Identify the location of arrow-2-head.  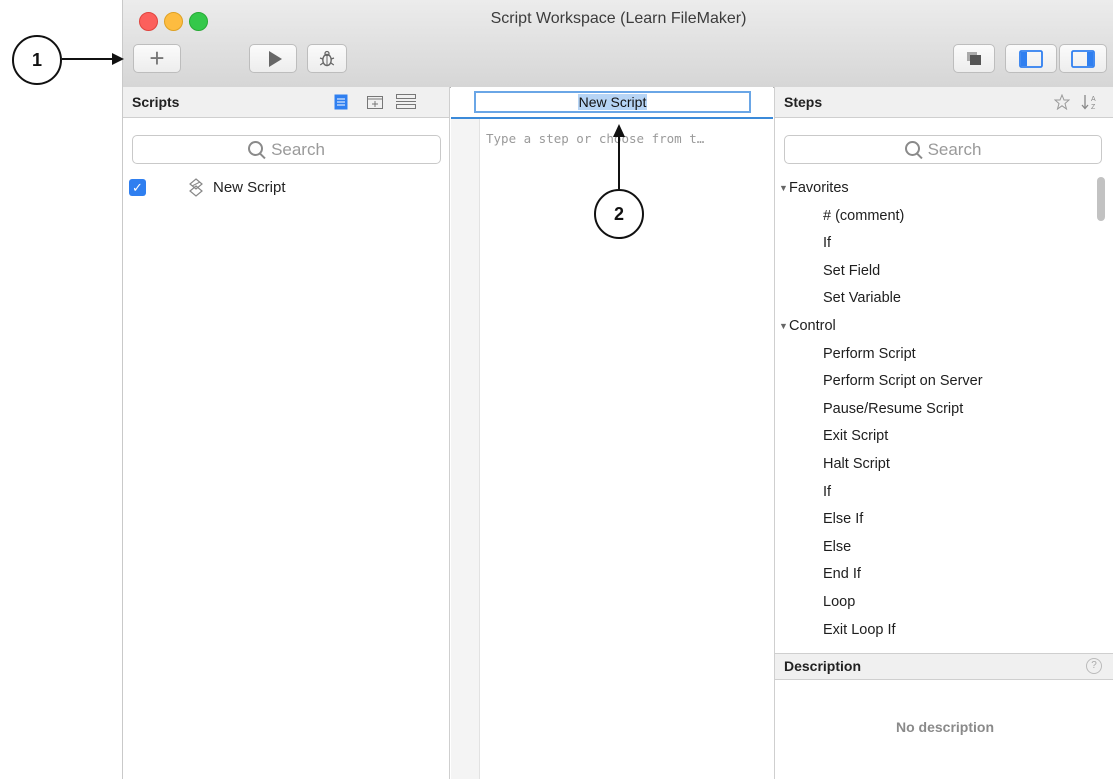
(619, 130).